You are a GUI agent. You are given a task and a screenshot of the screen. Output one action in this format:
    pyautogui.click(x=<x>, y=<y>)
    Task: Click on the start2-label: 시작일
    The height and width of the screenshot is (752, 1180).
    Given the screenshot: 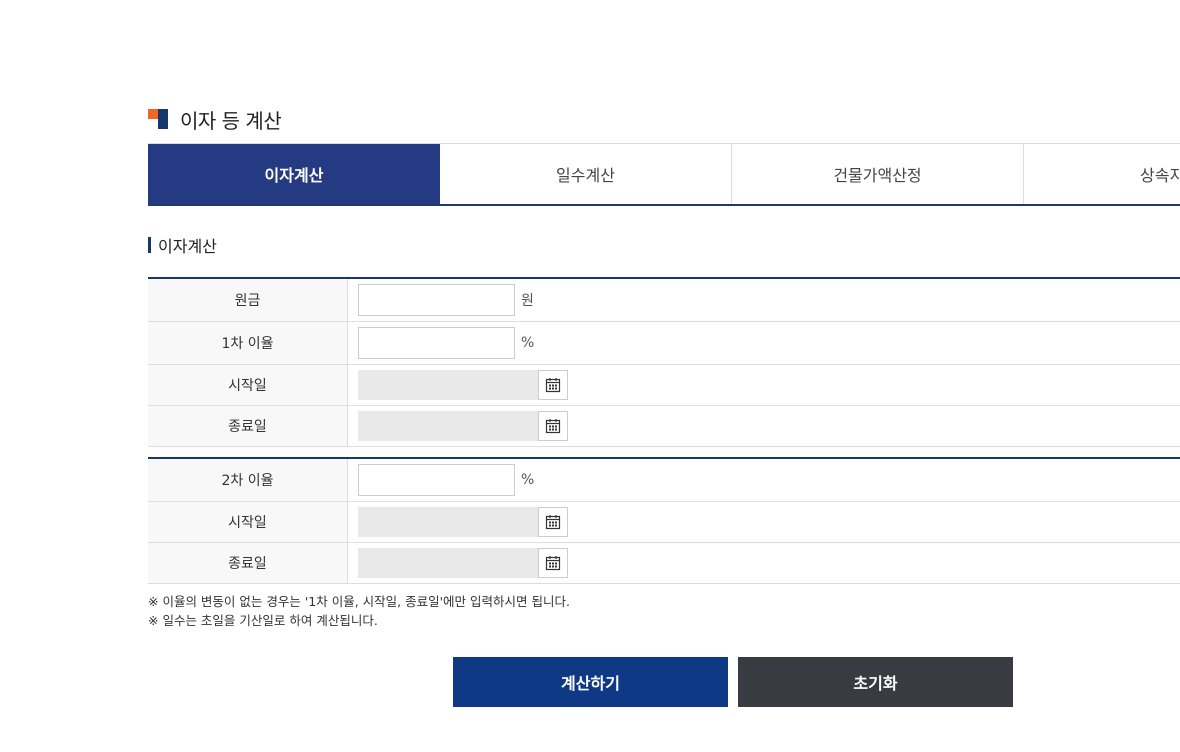 What is the action you would take?
    pyautogui.click(x=248, y=522)
    